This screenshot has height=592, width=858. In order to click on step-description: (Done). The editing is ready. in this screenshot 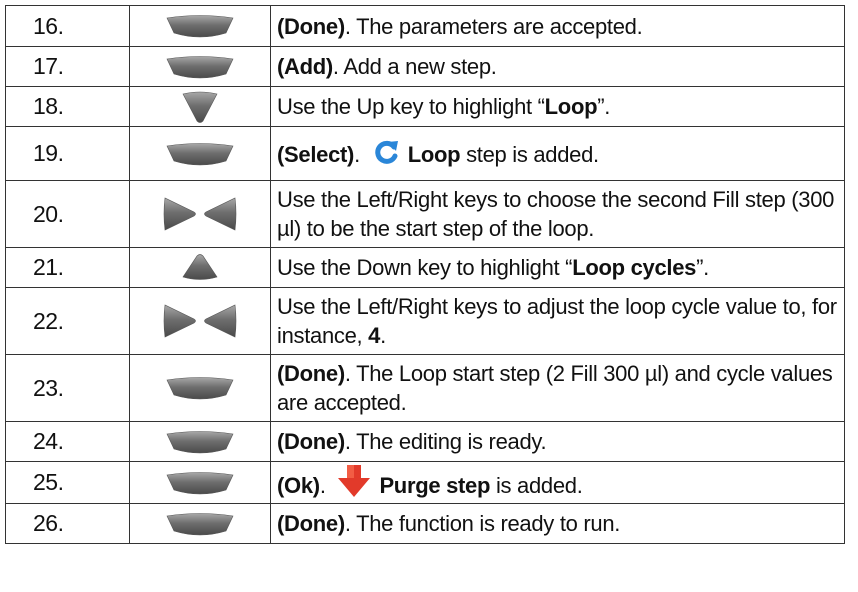, I will do `click(557, 441)`.